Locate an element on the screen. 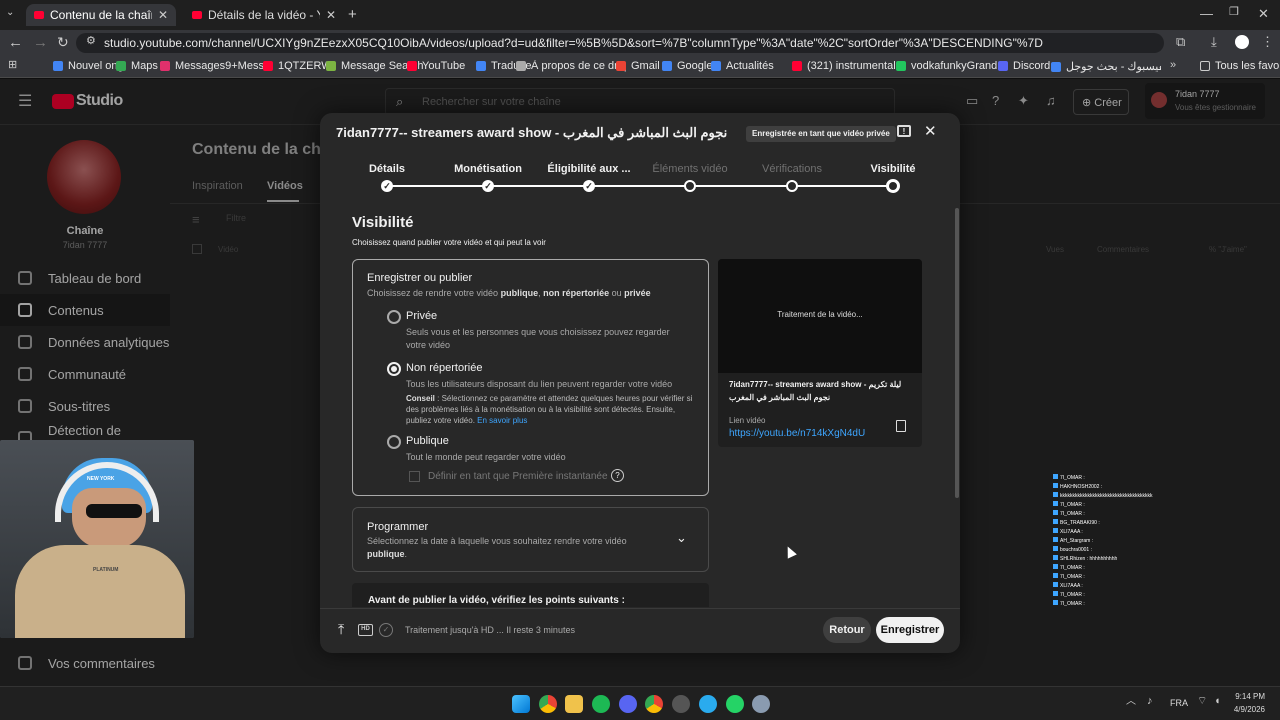 The width and height of the screenshot is (1280, 720). option-public-label: Publique is located at coordinates (427, 441).